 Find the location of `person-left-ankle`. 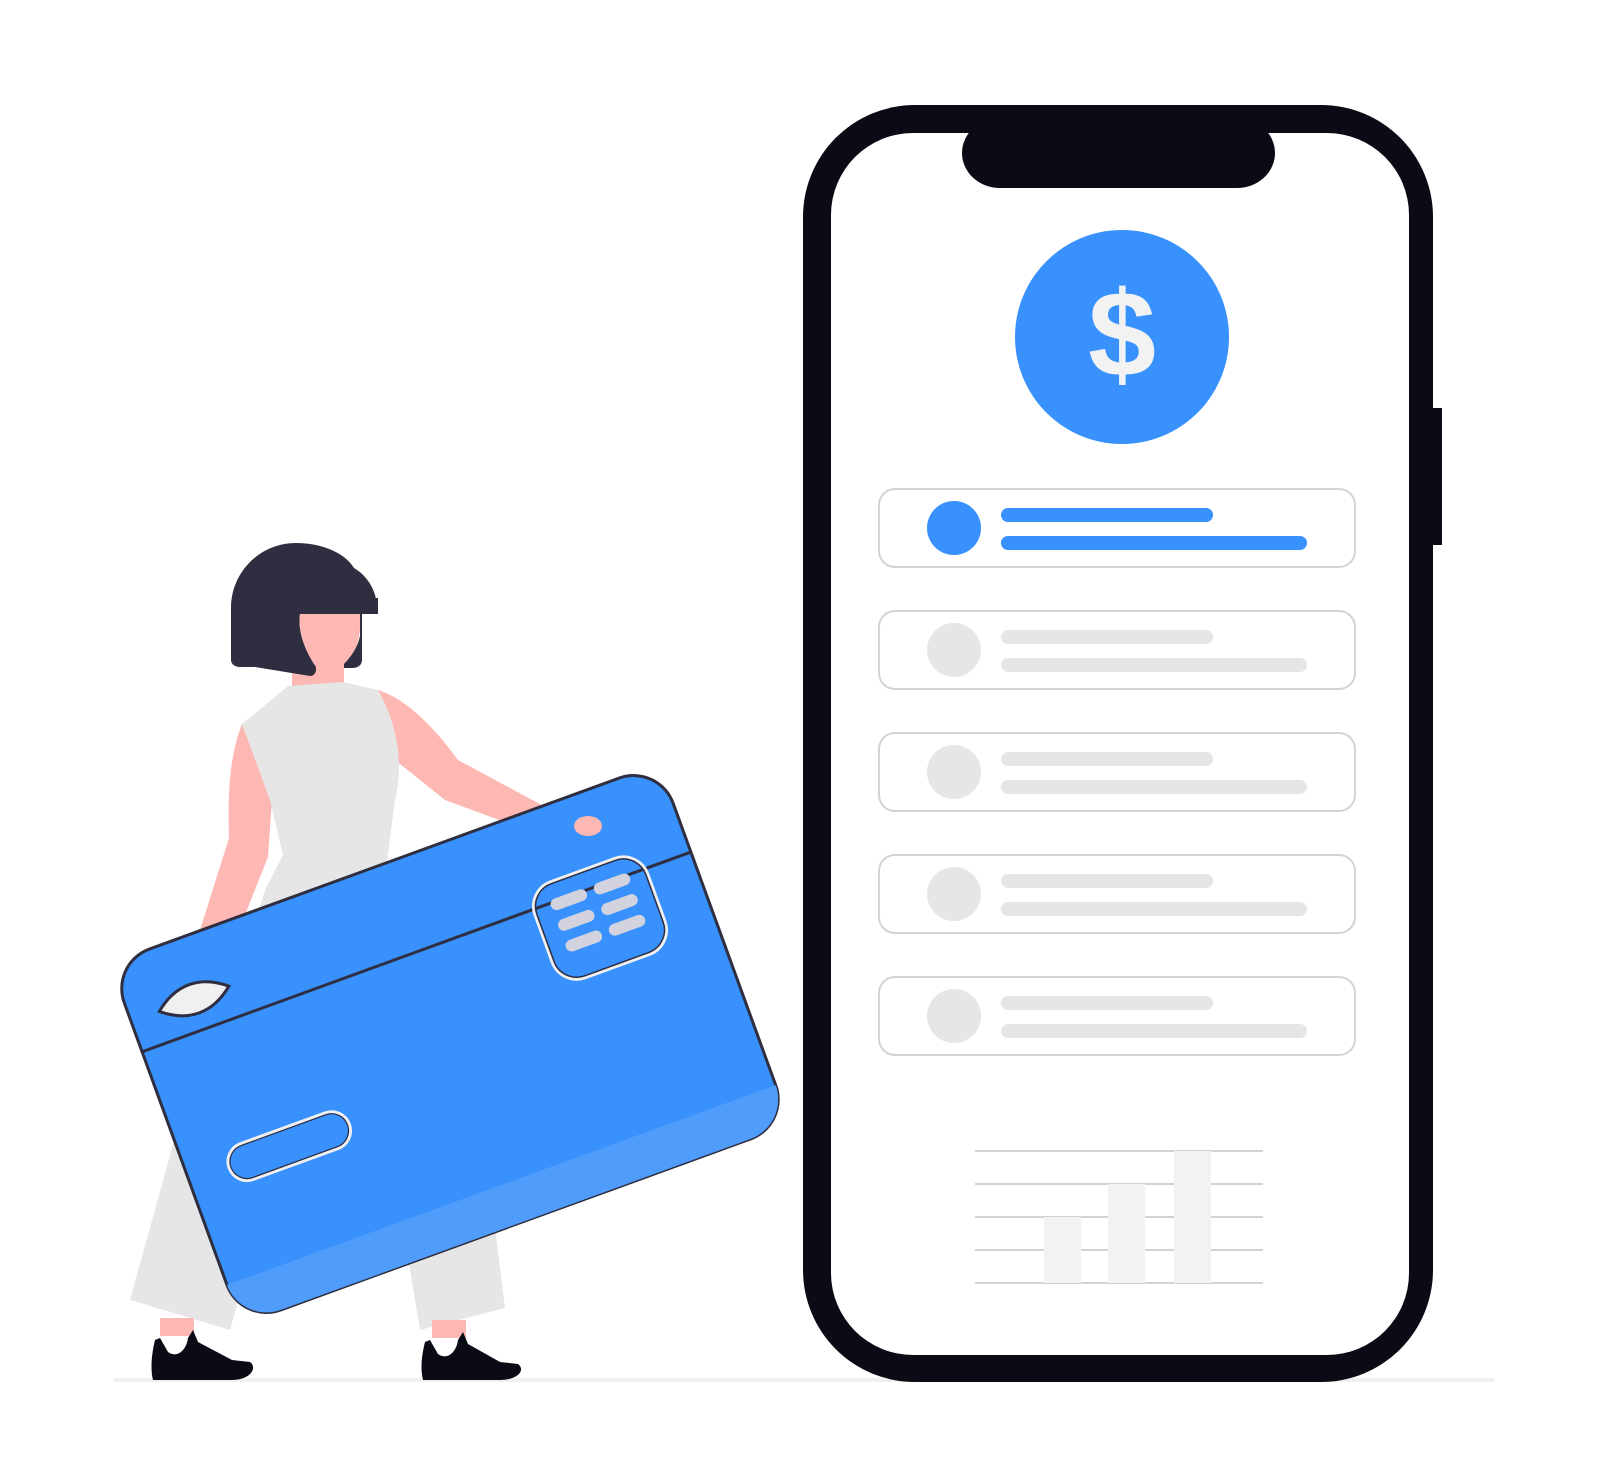

person-left-ankle is located at coordinates (177, 1327).